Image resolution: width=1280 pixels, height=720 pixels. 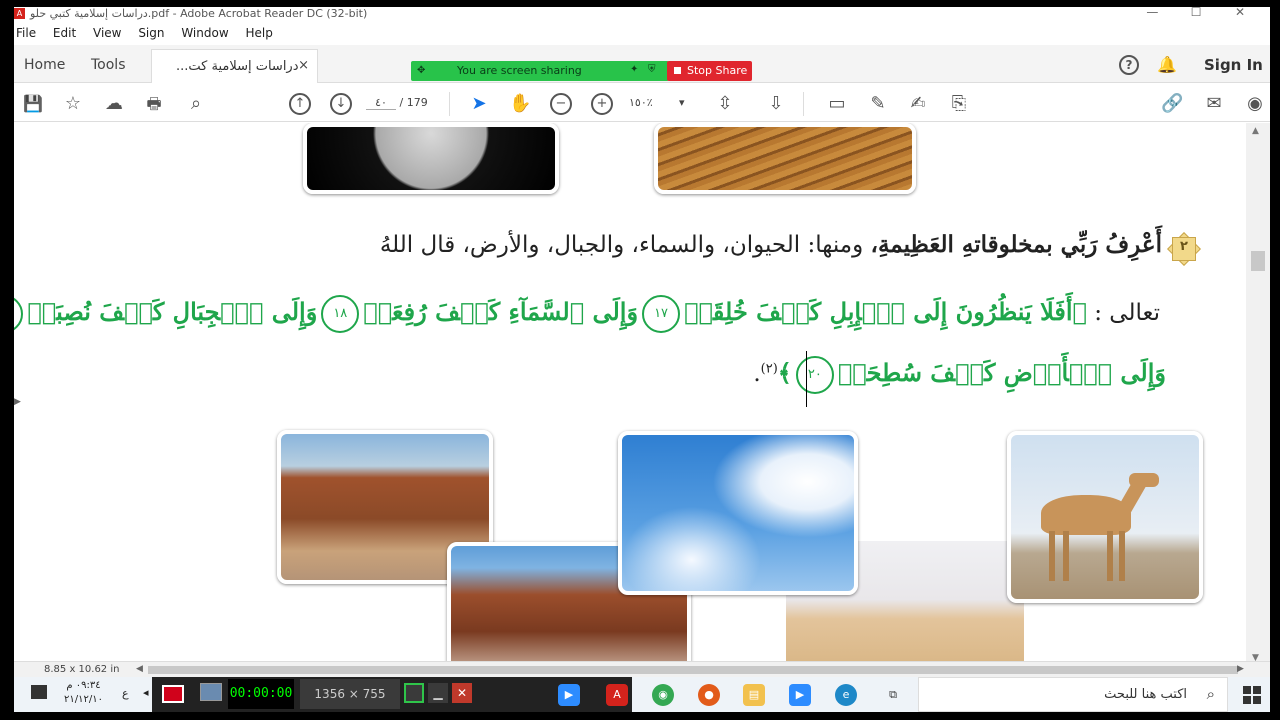 What do you see at coordinates (634, 69) in the screenshot?
I see `pin-icon: ✦` at bounding box center [634, 69].